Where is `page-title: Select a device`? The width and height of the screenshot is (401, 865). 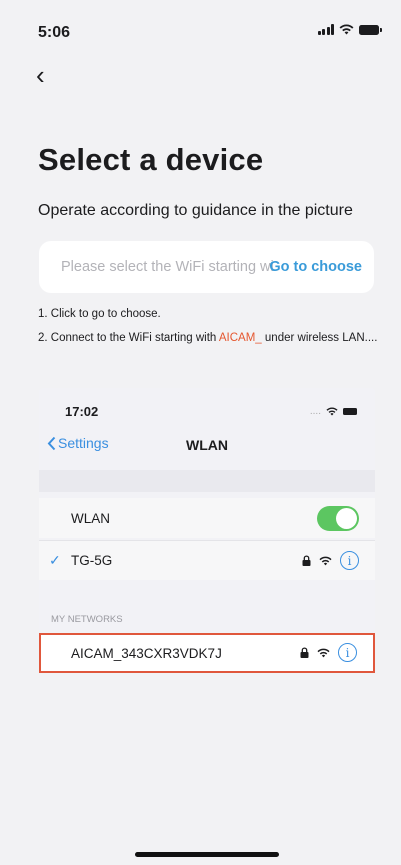
page-title: Select a device is located at coordinates (151, 159).